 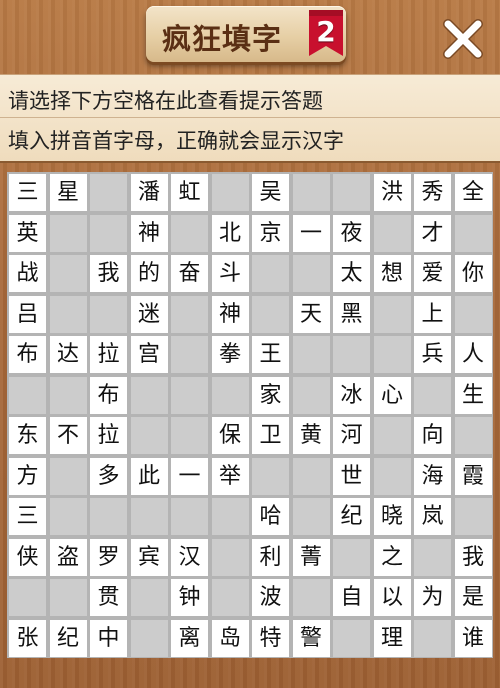 What do you see at coordinates (270, 638) in the screenshot?
I see `grid-cell: 特` at bounding box center [270, 638].